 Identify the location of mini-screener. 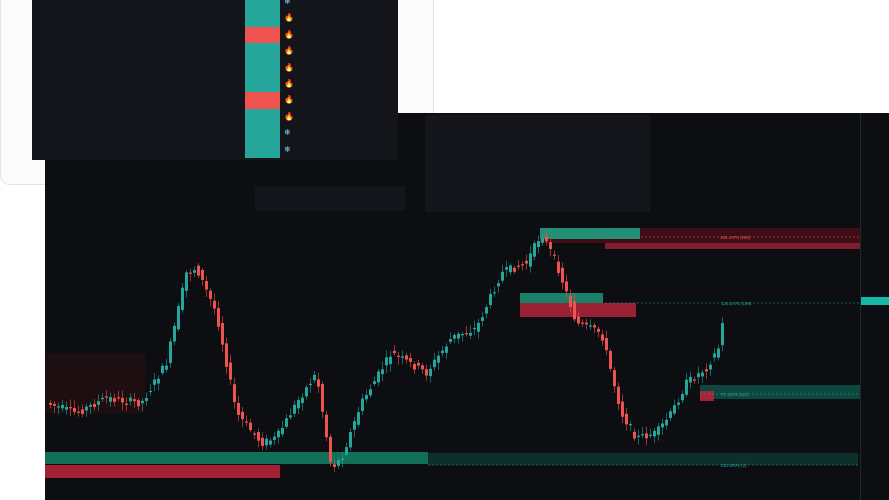
(330, 199).